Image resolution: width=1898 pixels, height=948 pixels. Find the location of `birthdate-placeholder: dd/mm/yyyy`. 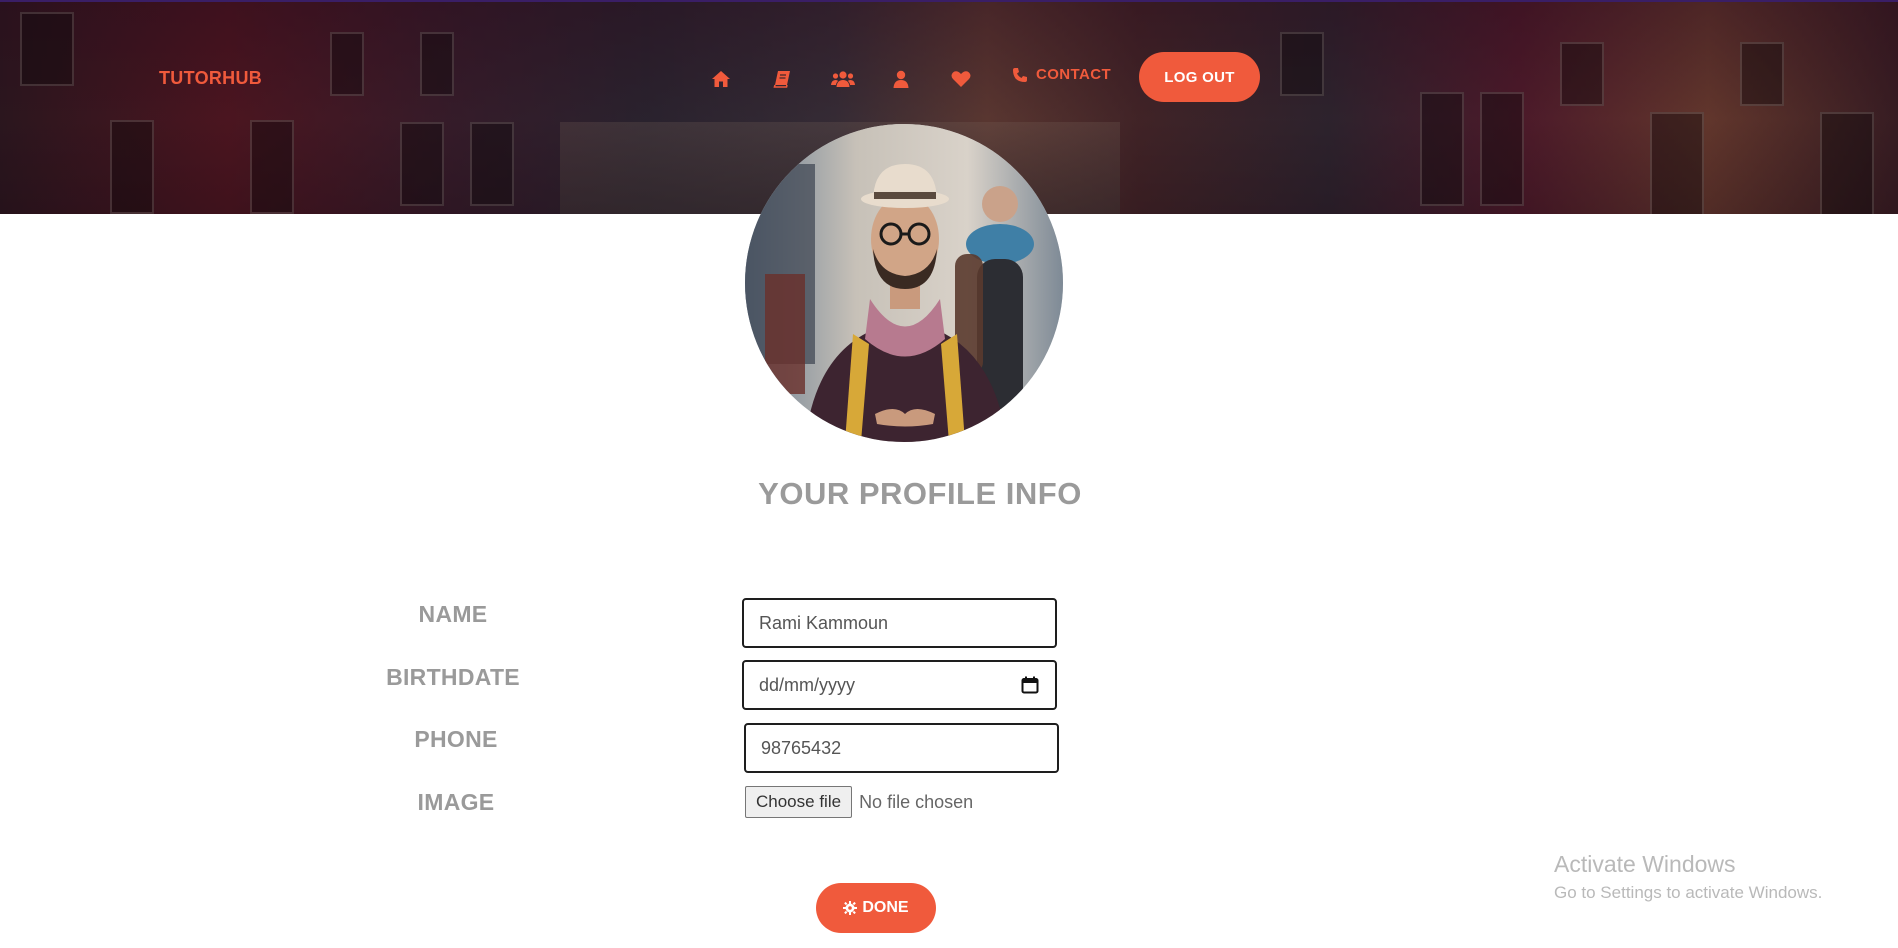

birthdate-placeholder: dd/mm/yyyy is located at coordinates (807, 684).